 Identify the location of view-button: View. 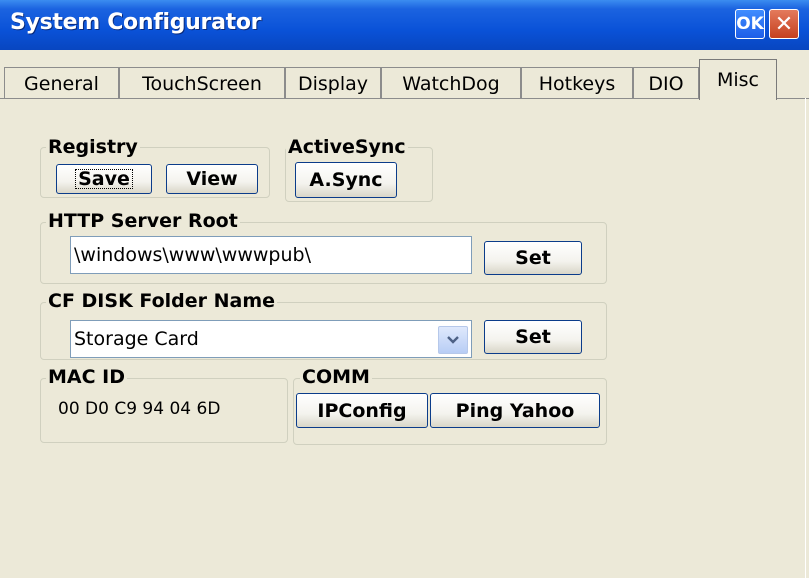
(212, 179).